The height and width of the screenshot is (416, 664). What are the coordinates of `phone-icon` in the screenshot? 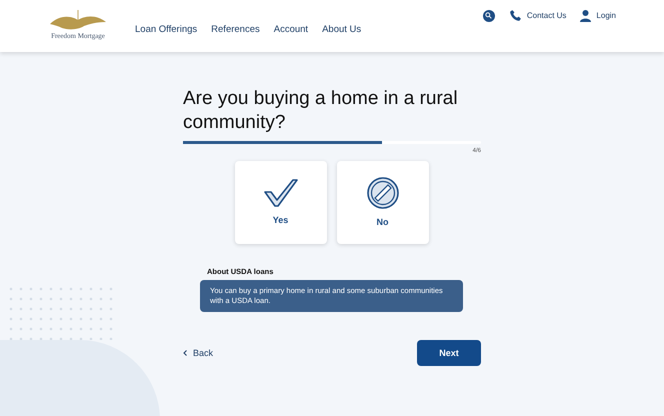 It's located at (515, 15).